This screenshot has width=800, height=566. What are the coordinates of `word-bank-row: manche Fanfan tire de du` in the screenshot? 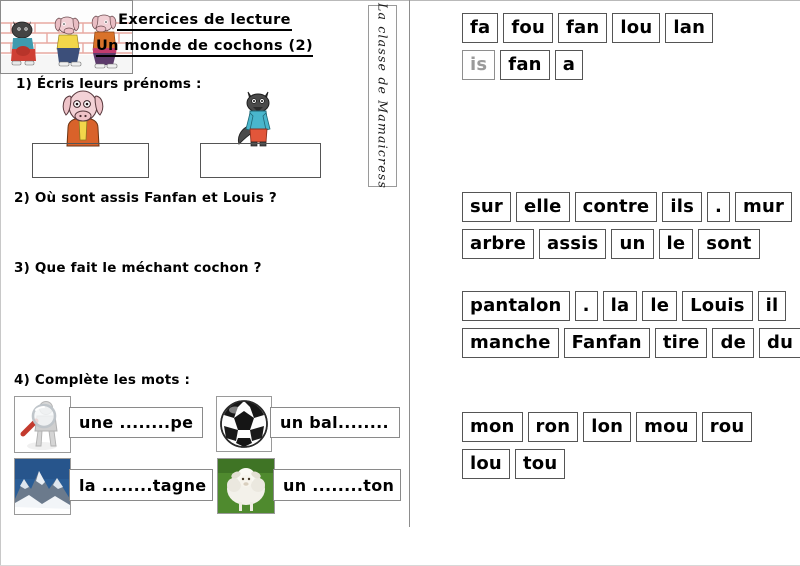 It's located at (631, 343).